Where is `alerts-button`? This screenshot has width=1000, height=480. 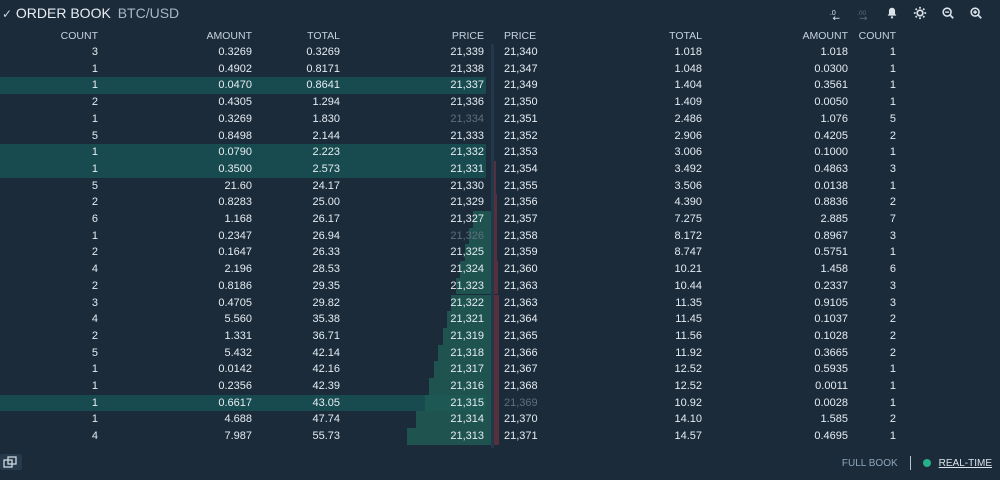
alerts-button is located at coordinates (892, 13).